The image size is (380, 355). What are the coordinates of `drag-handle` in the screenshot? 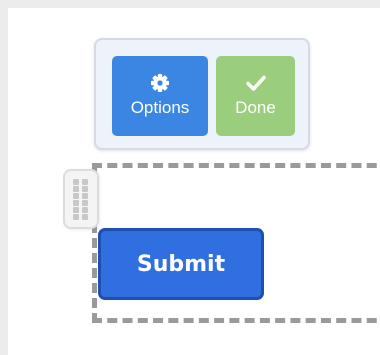 It's located at (81, 199).